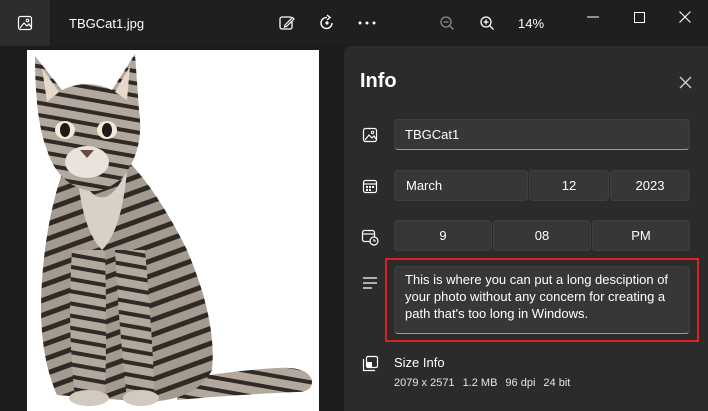  What do you see at coordinates (542, 235) in the screenshot?
I see `time-minute-field: 08` at bounding box center [542, 235].